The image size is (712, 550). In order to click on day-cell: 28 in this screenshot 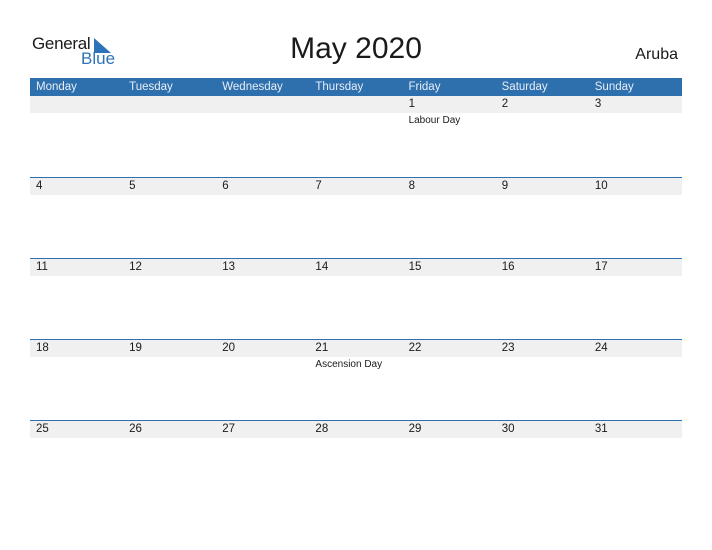, I will do `click(355, 461)`.